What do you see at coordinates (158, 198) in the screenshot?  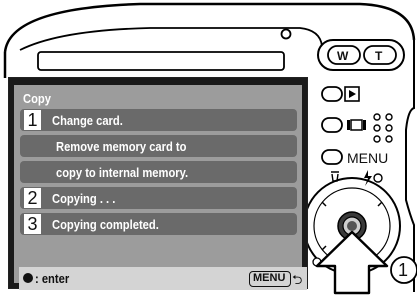 I see `menu-item-copying: 2 Copying . . .` at bounding box center [158, 198].